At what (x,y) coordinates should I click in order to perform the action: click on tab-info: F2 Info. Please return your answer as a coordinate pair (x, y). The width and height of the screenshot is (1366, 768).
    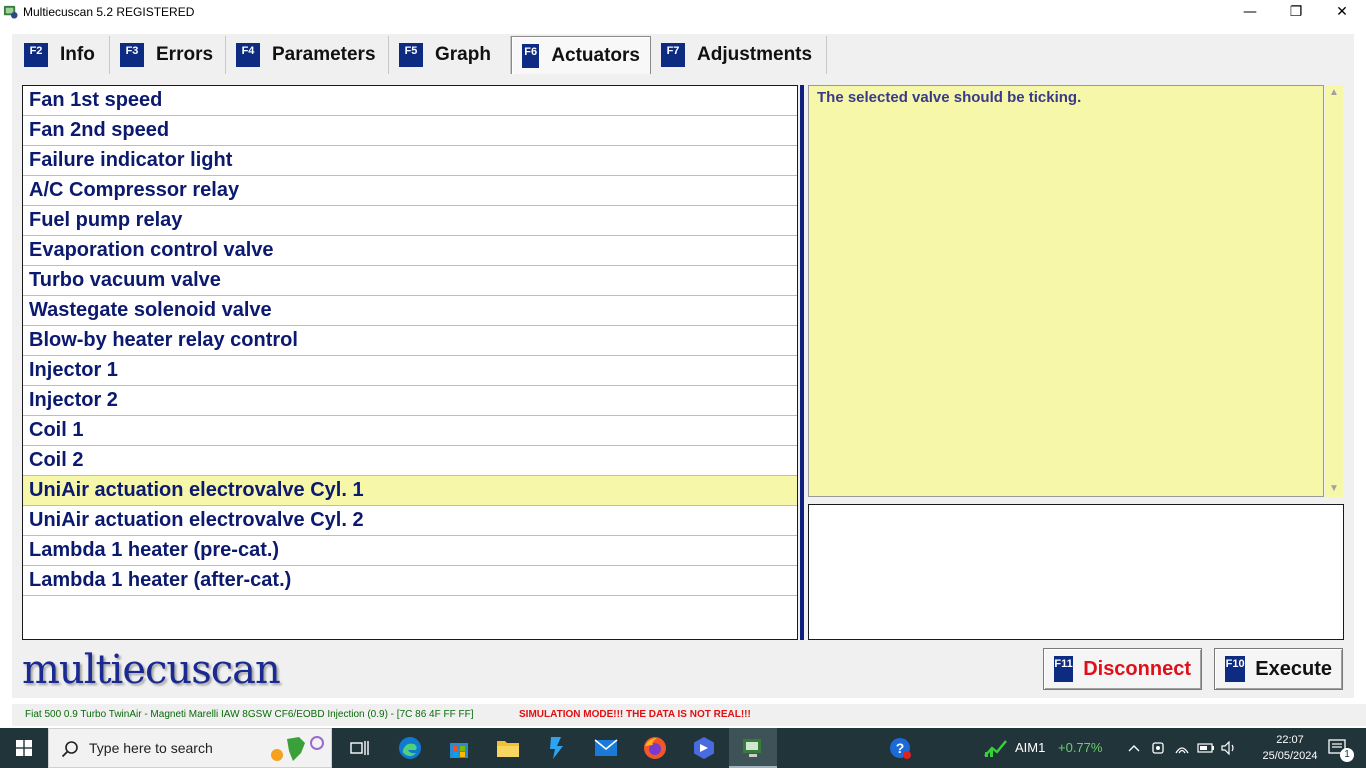
    Looking at the image, I should click on (62, 55).